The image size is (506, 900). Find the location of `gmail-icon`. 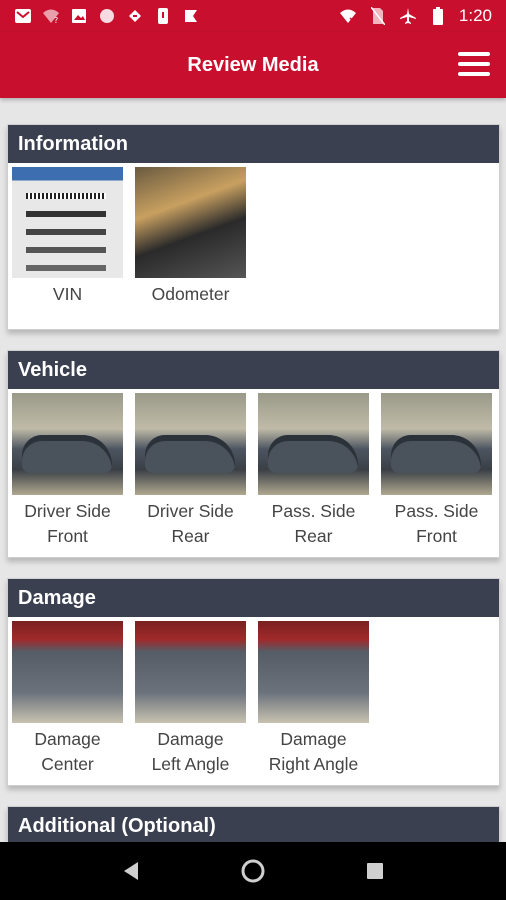

gmail-icon is located at coordinates (23, 16).